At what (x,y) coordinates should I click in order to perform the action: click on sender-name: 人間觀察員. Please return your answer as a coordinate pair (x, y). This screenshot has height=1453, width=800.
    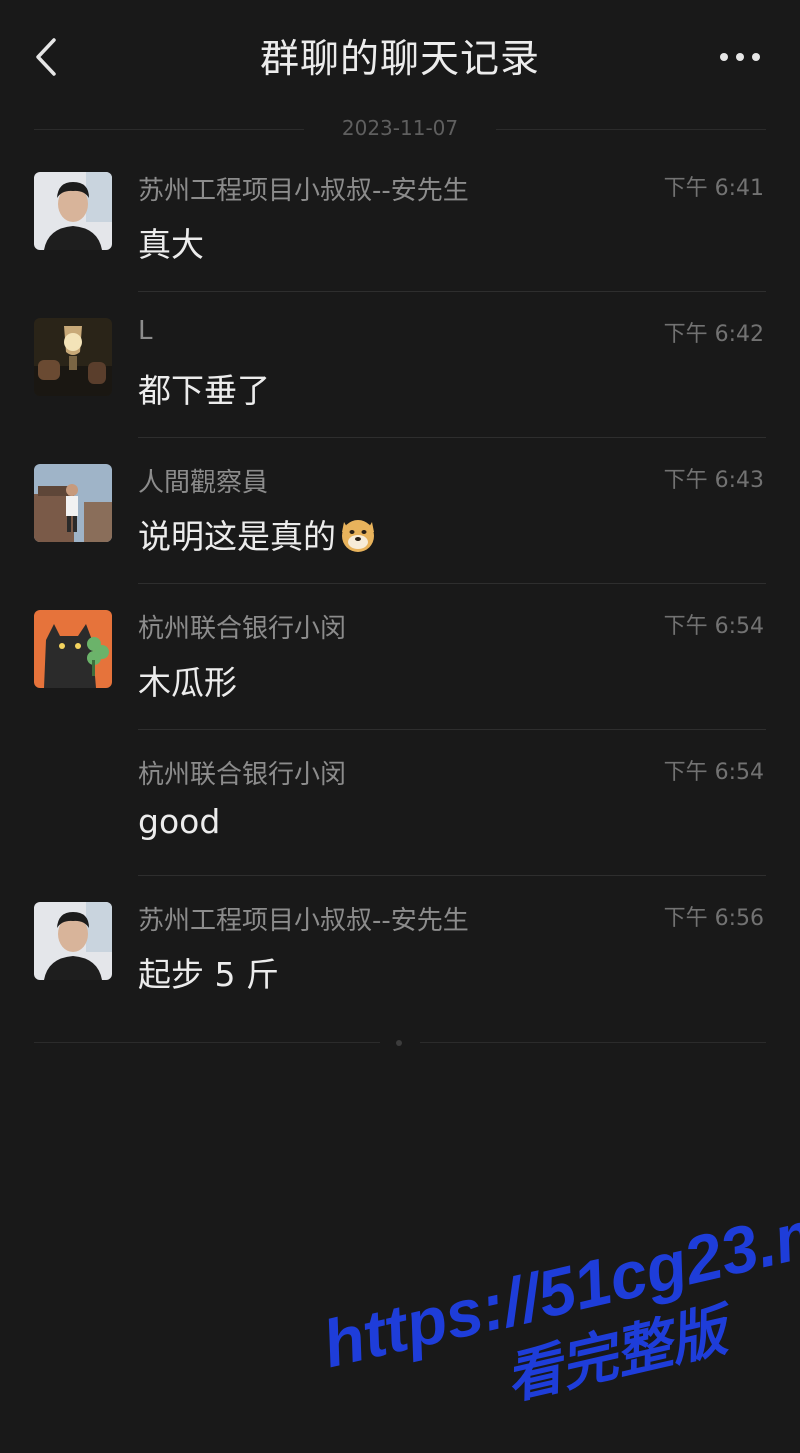
    Looking at the image, I should click on (203, 483).